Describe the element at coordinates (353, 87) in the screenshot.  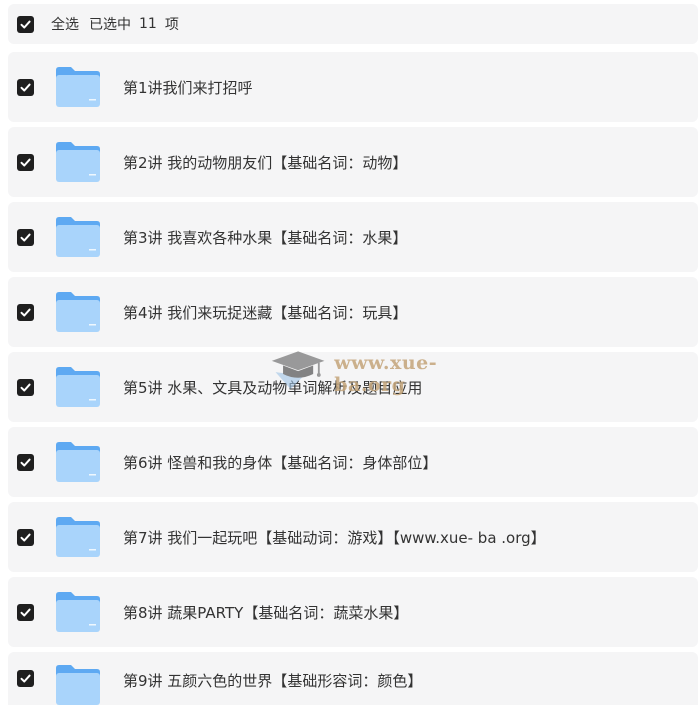
I see `list-item: 第1讲我们来打招呼` at that location.